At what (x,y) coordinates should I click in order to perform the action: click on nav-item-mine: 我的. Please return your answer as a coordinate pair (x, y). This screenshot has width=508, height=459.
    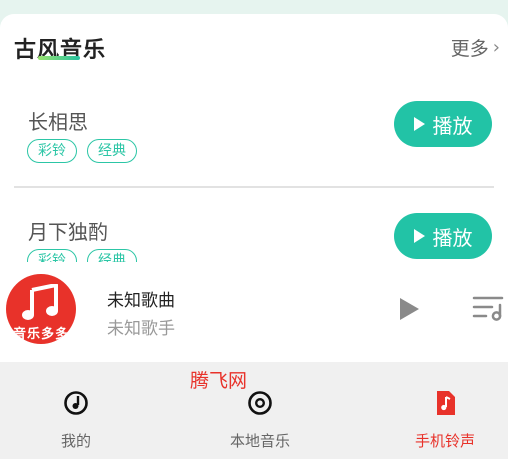
    Looking at the image, I should click on (76, 410).